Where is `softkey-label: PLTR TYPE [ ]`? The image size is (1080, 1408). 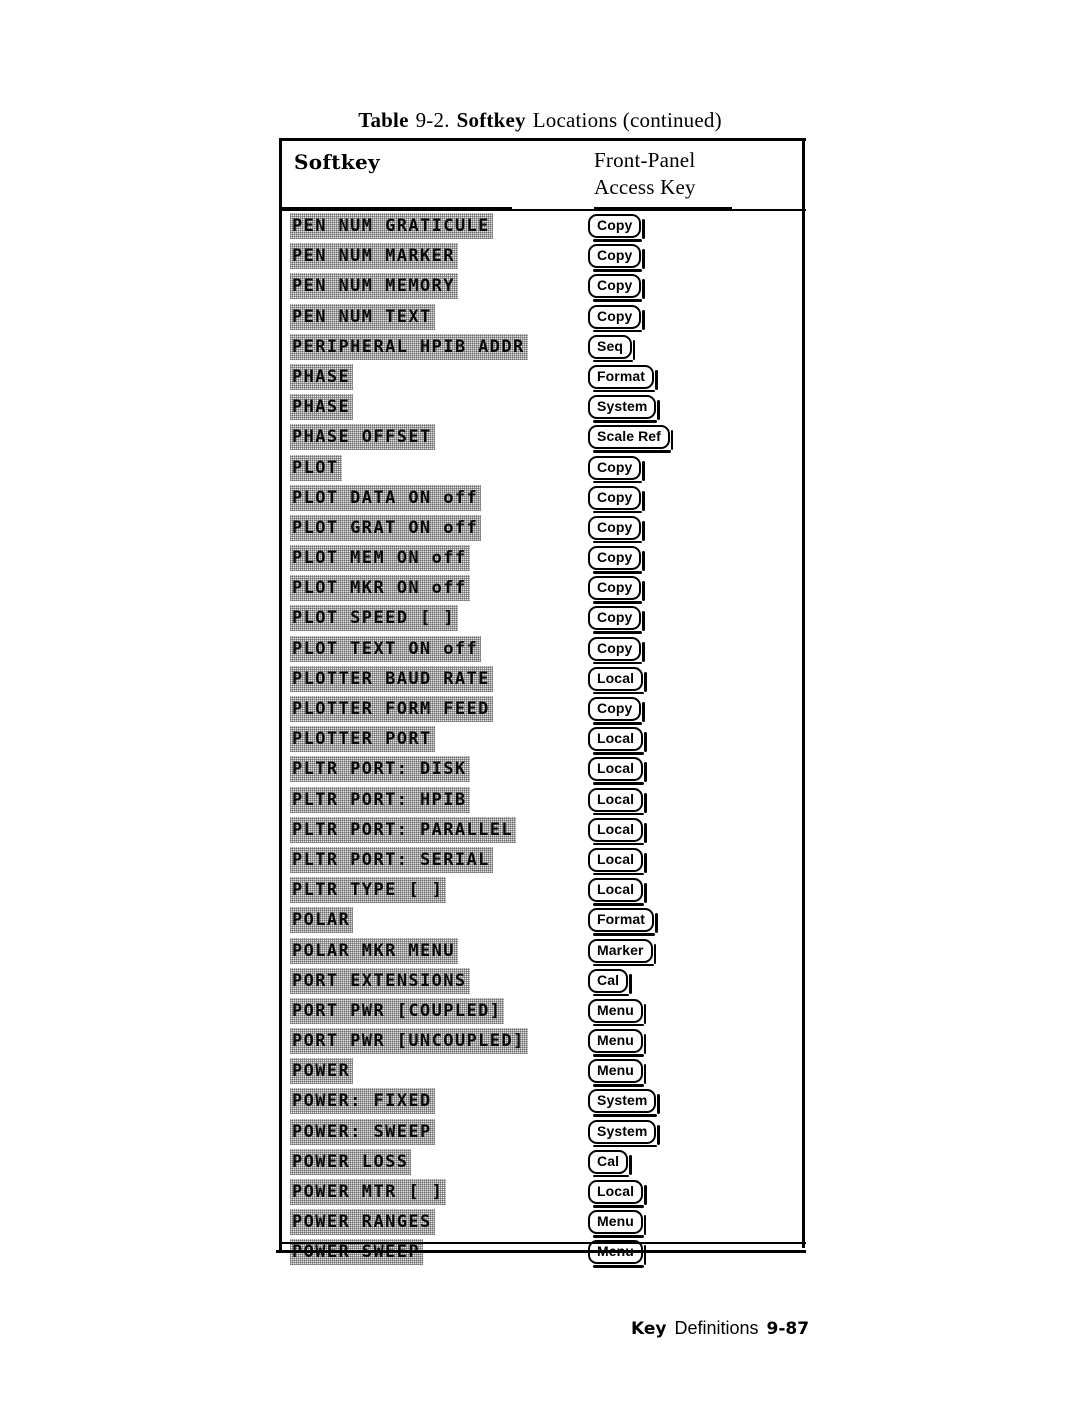 softkey-label: PLTR TYPE [ ] is located at coordinates (368, 890).